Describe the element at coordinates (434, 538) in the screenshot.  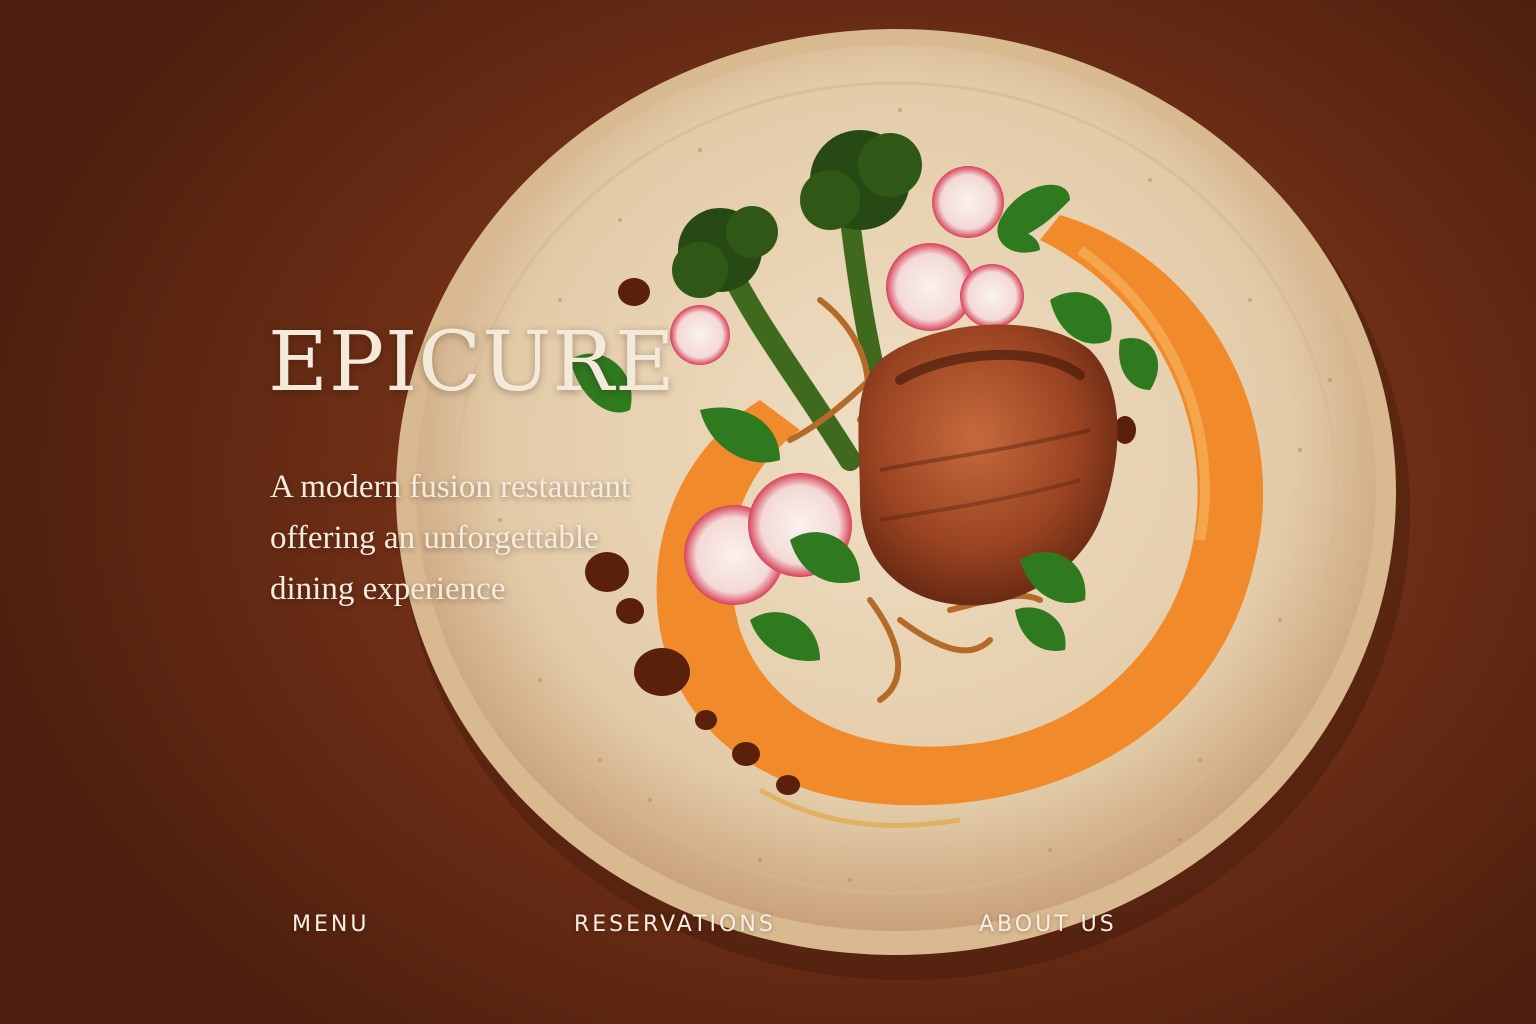
I see `tagline-line: offering an unforgettable` at that location.